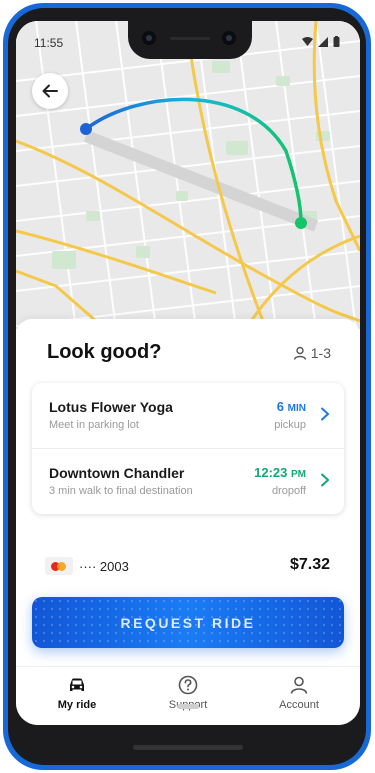 The height and width of the screenshot is (773, 375). I want to click on arrow-left-icon, so click(50, 91).